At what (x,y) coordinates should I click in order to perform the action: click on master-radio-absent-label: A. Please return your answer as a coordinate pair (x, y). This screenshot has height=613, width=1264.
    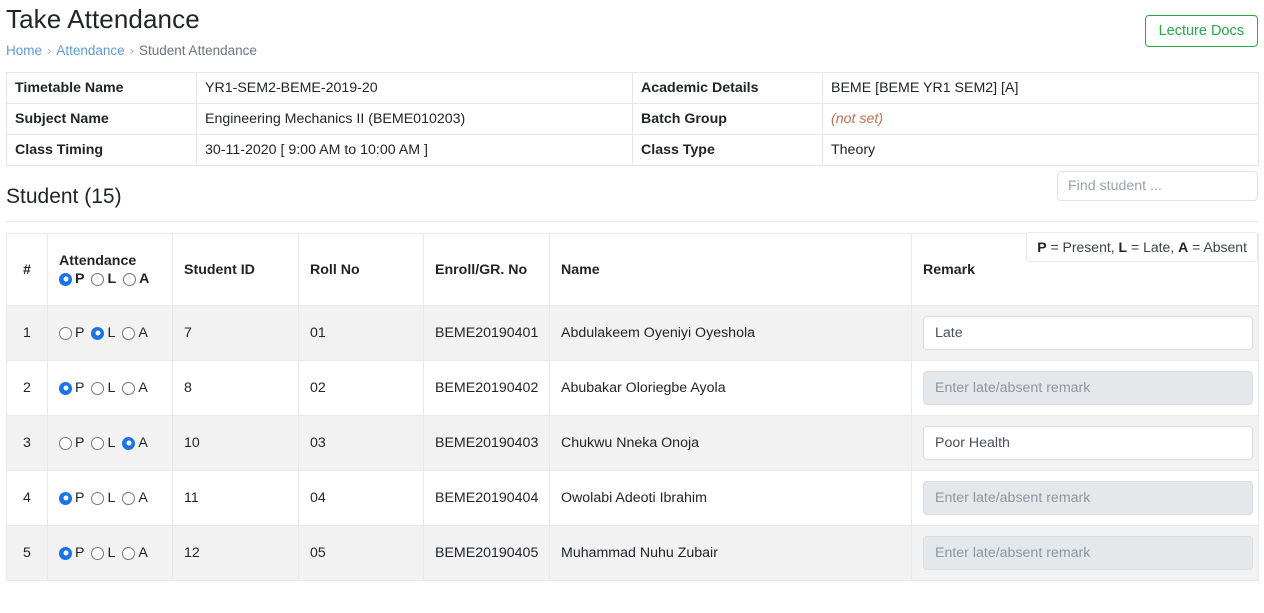
    Looking at the image, I should click on (144, 279).